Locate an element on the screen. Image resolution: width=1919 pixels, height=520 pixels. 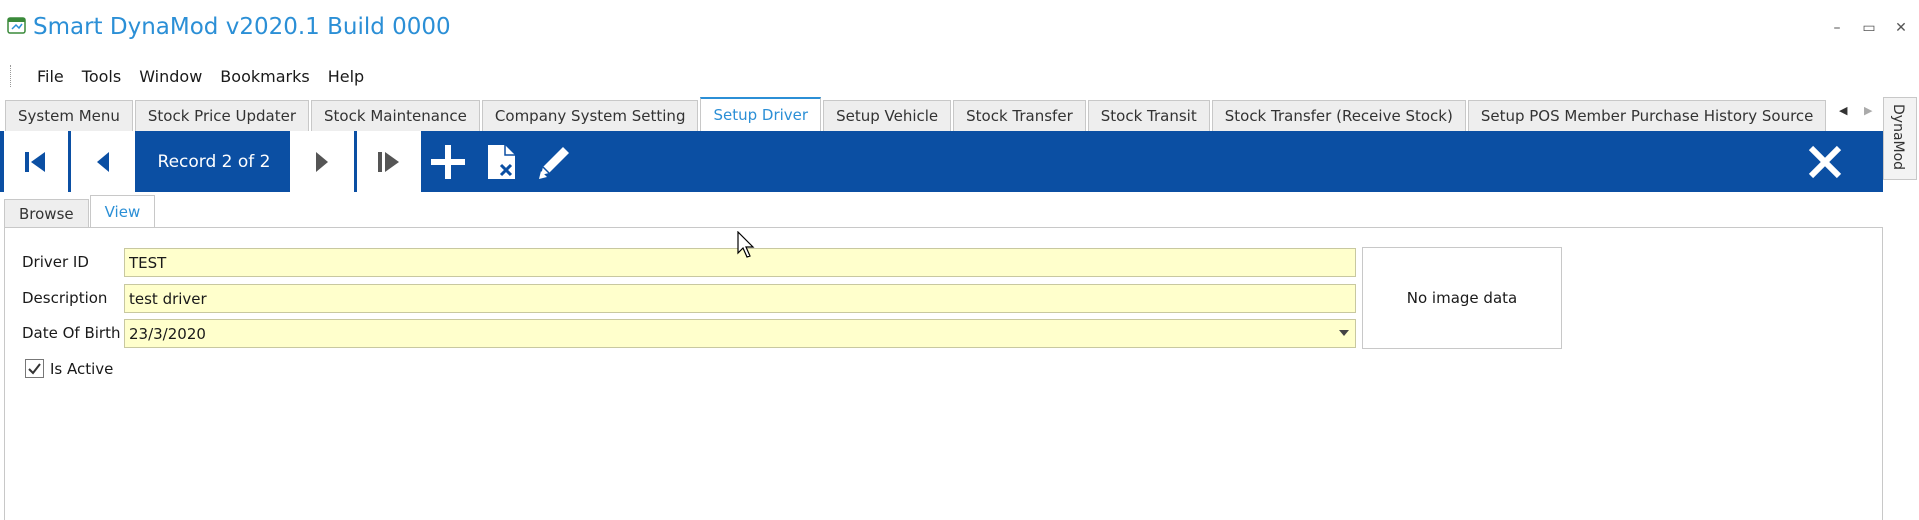
driver-image-box: No image data is located at coordinates (1462, 298).